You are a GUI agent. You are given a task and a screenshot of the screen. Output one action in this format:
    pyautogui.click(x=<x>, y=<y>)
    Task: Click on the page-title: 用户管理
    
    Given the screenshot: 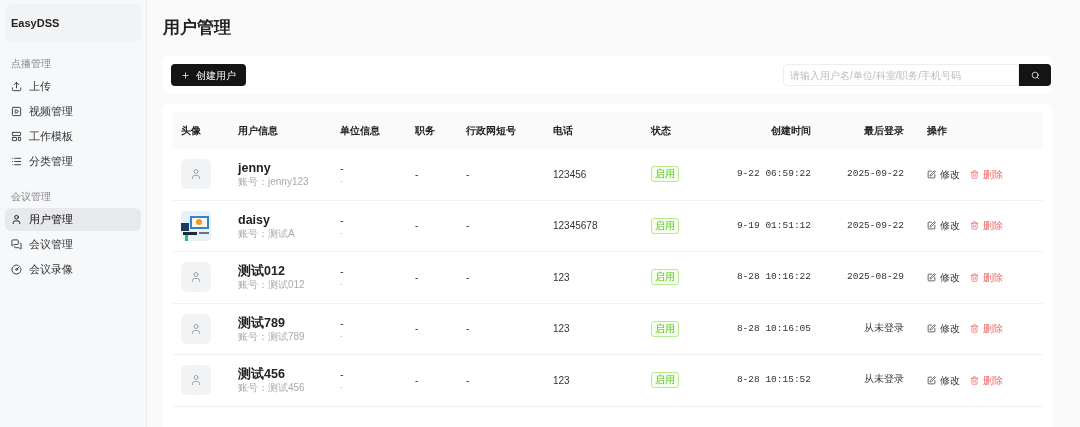 What is the action you would take?
    pyautogui.click(x=197, y=28)
    